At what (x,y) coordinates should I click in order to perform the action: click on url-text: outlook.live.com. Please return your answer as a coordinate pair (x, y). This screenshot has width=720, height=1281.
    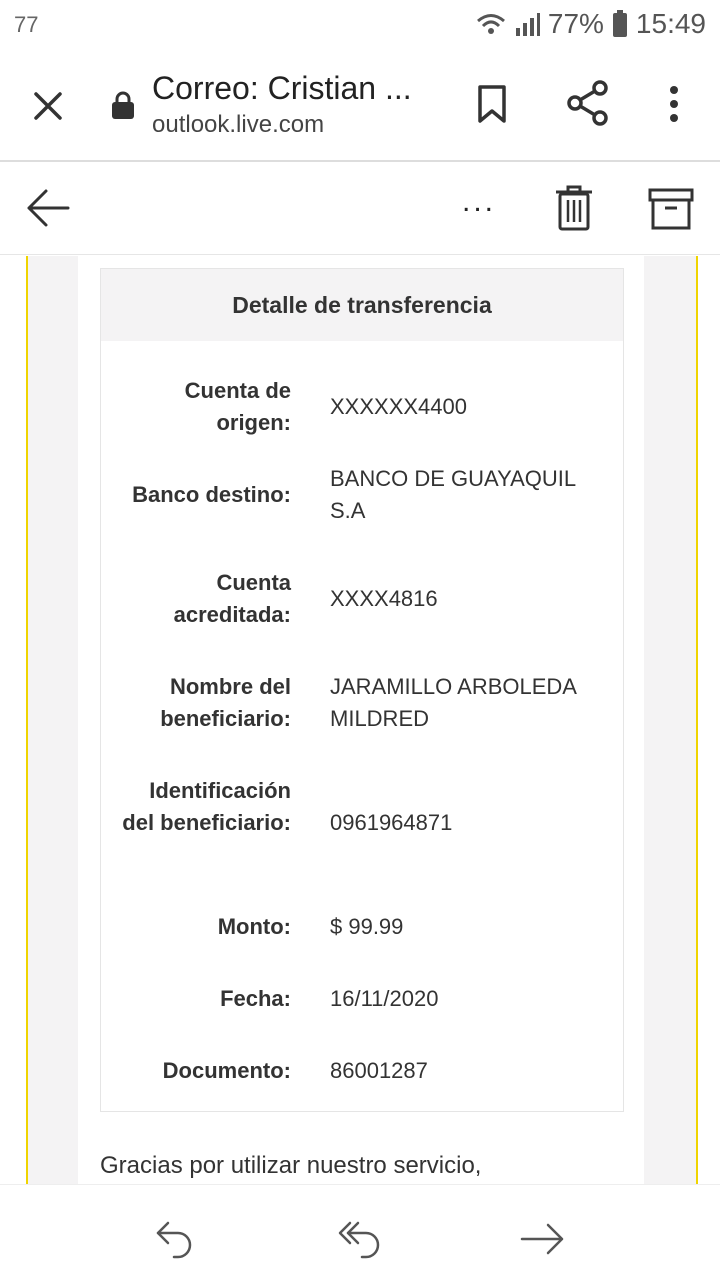
    Looking at the image, I should click on (238, 124).